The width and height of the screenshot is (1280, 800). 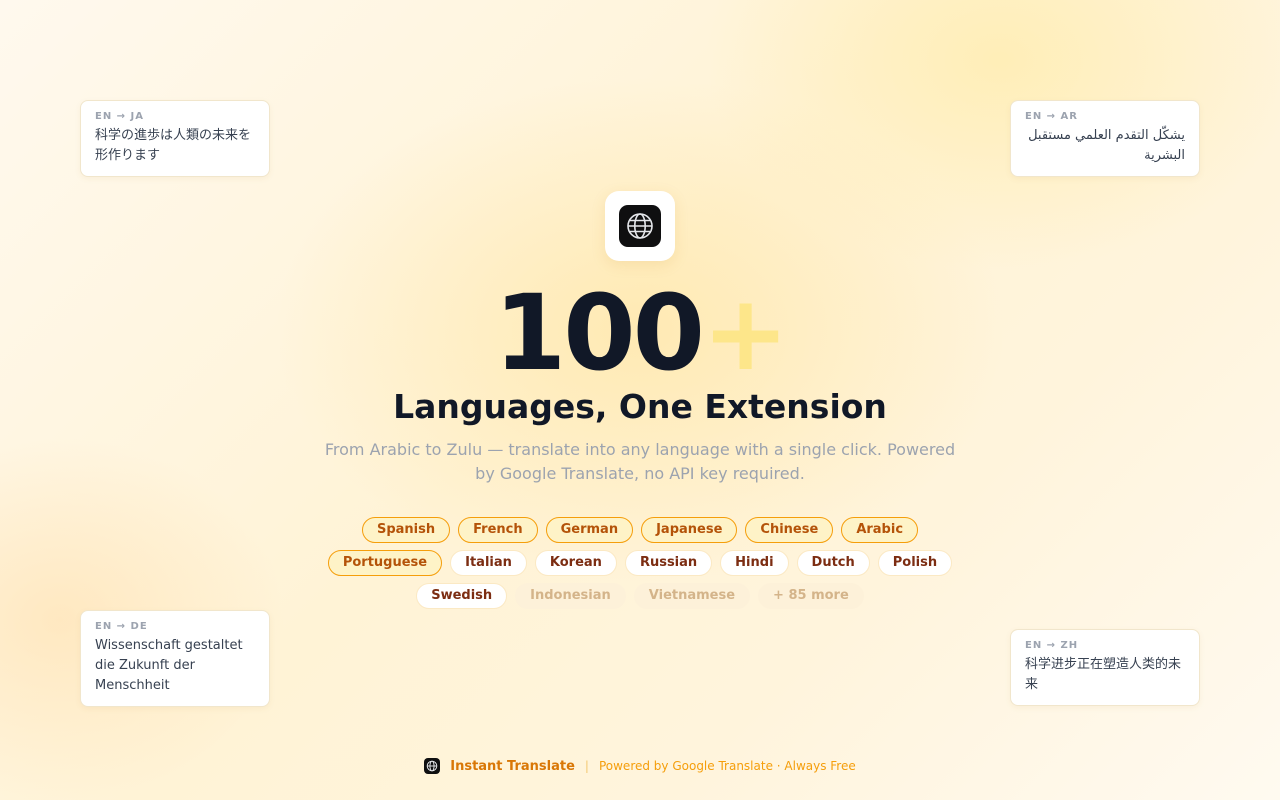 I want to click on translation-text: يشكّل التقدم العلمي مستقبل البشرية, so click(x=1106, y=145).